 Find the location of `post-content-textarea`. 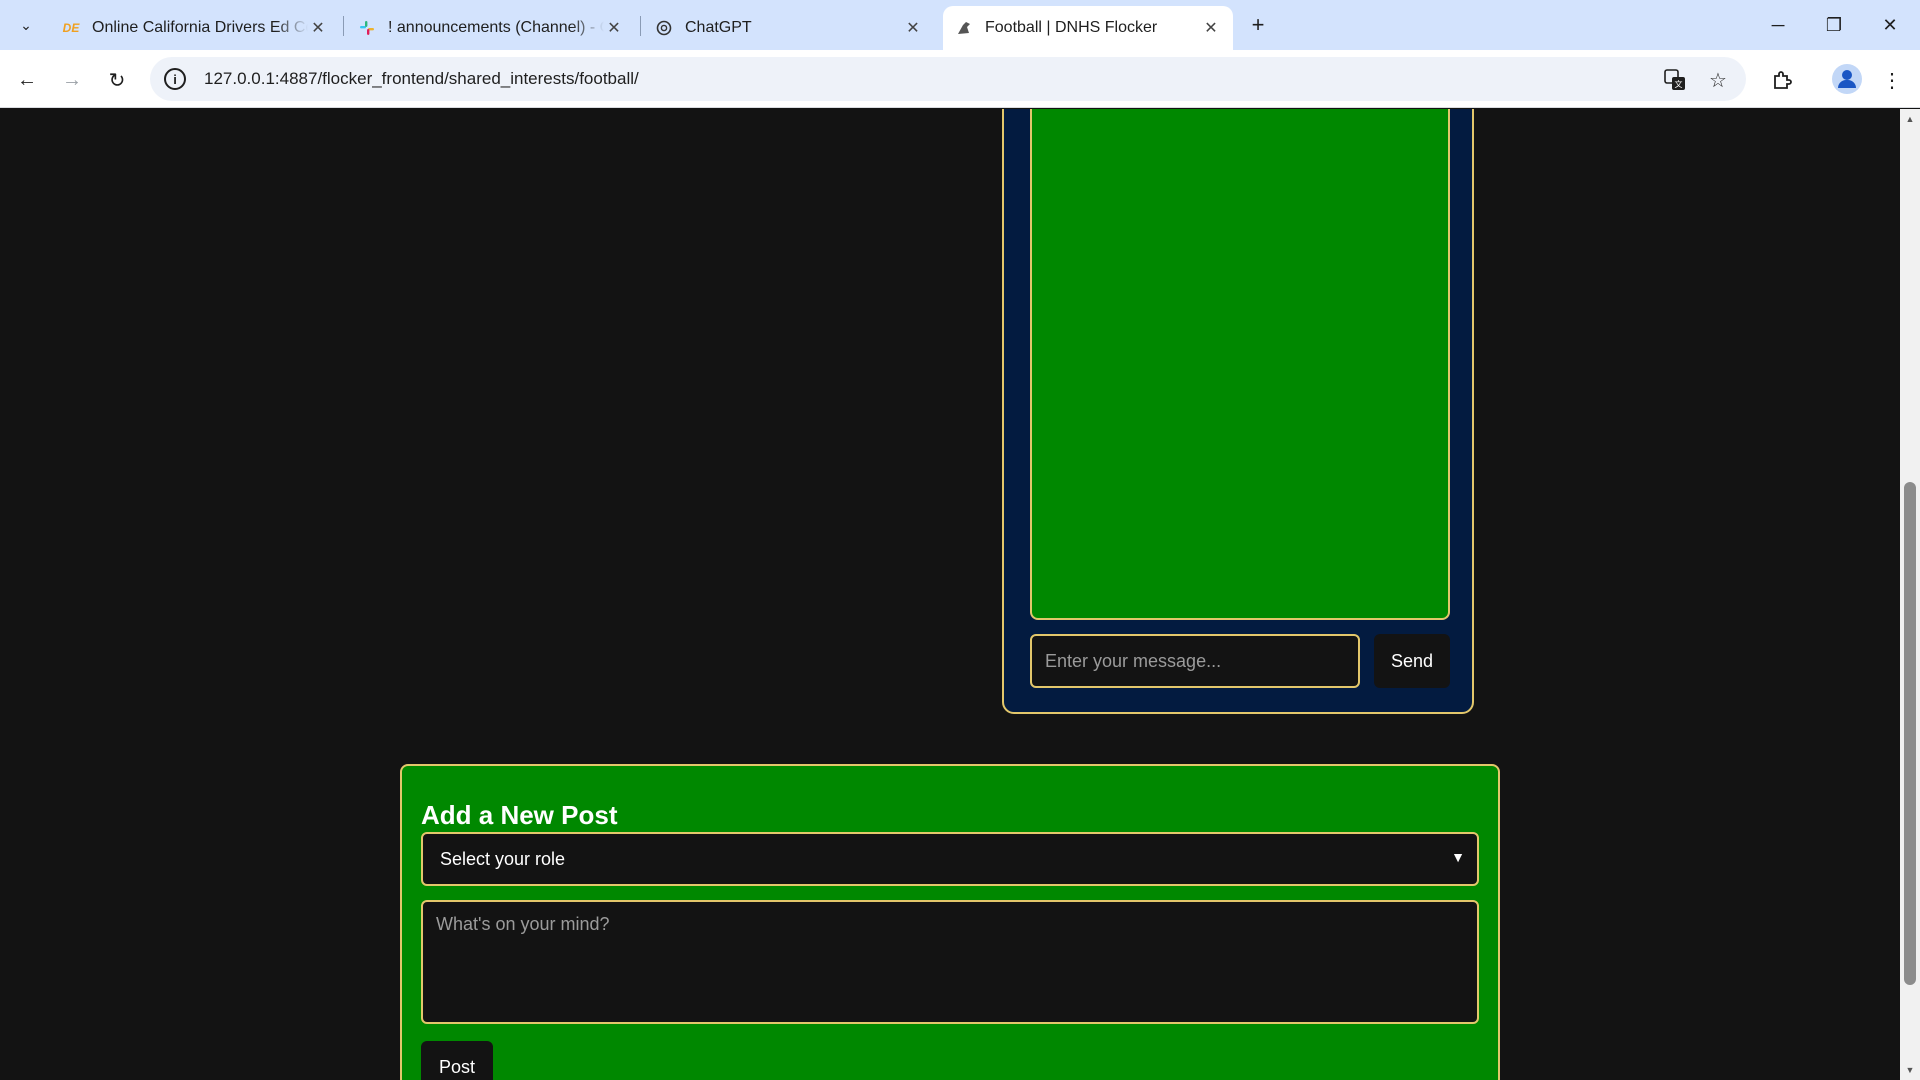

post-content-textarea is located at coordinates (950, 962).